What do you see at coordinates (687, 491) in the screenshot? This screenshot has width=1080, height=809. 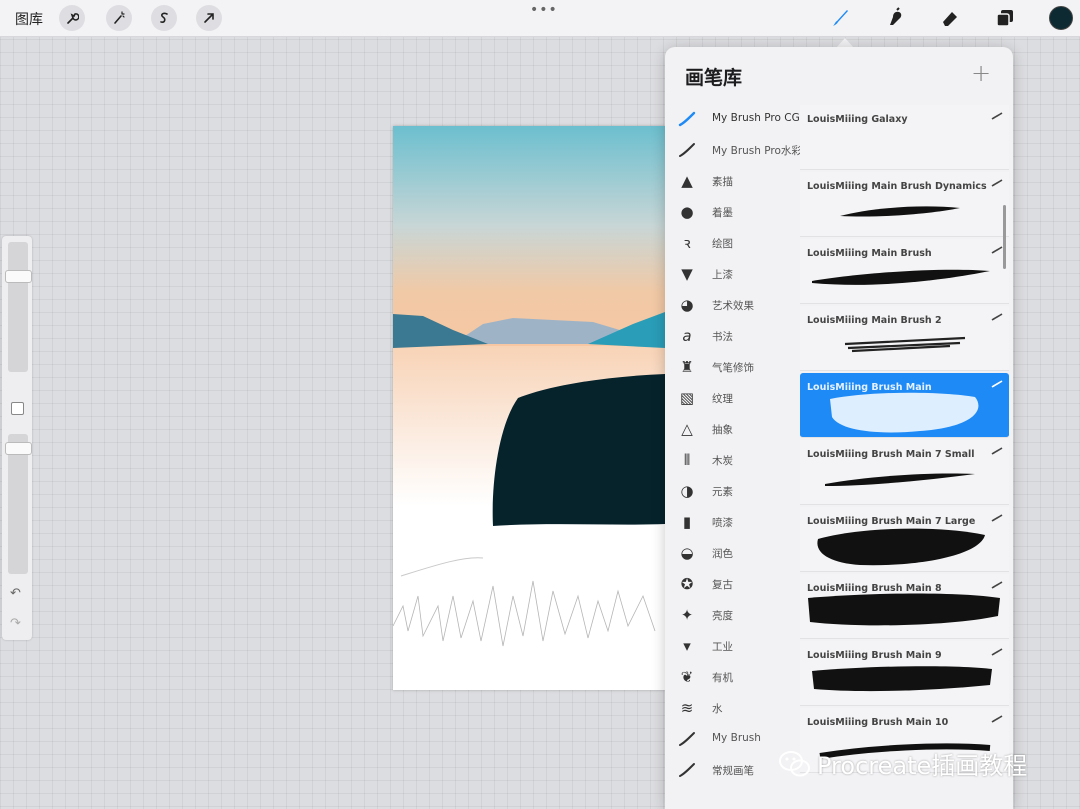 I see `element-icon: ◑` at bounding box center [687, 491].